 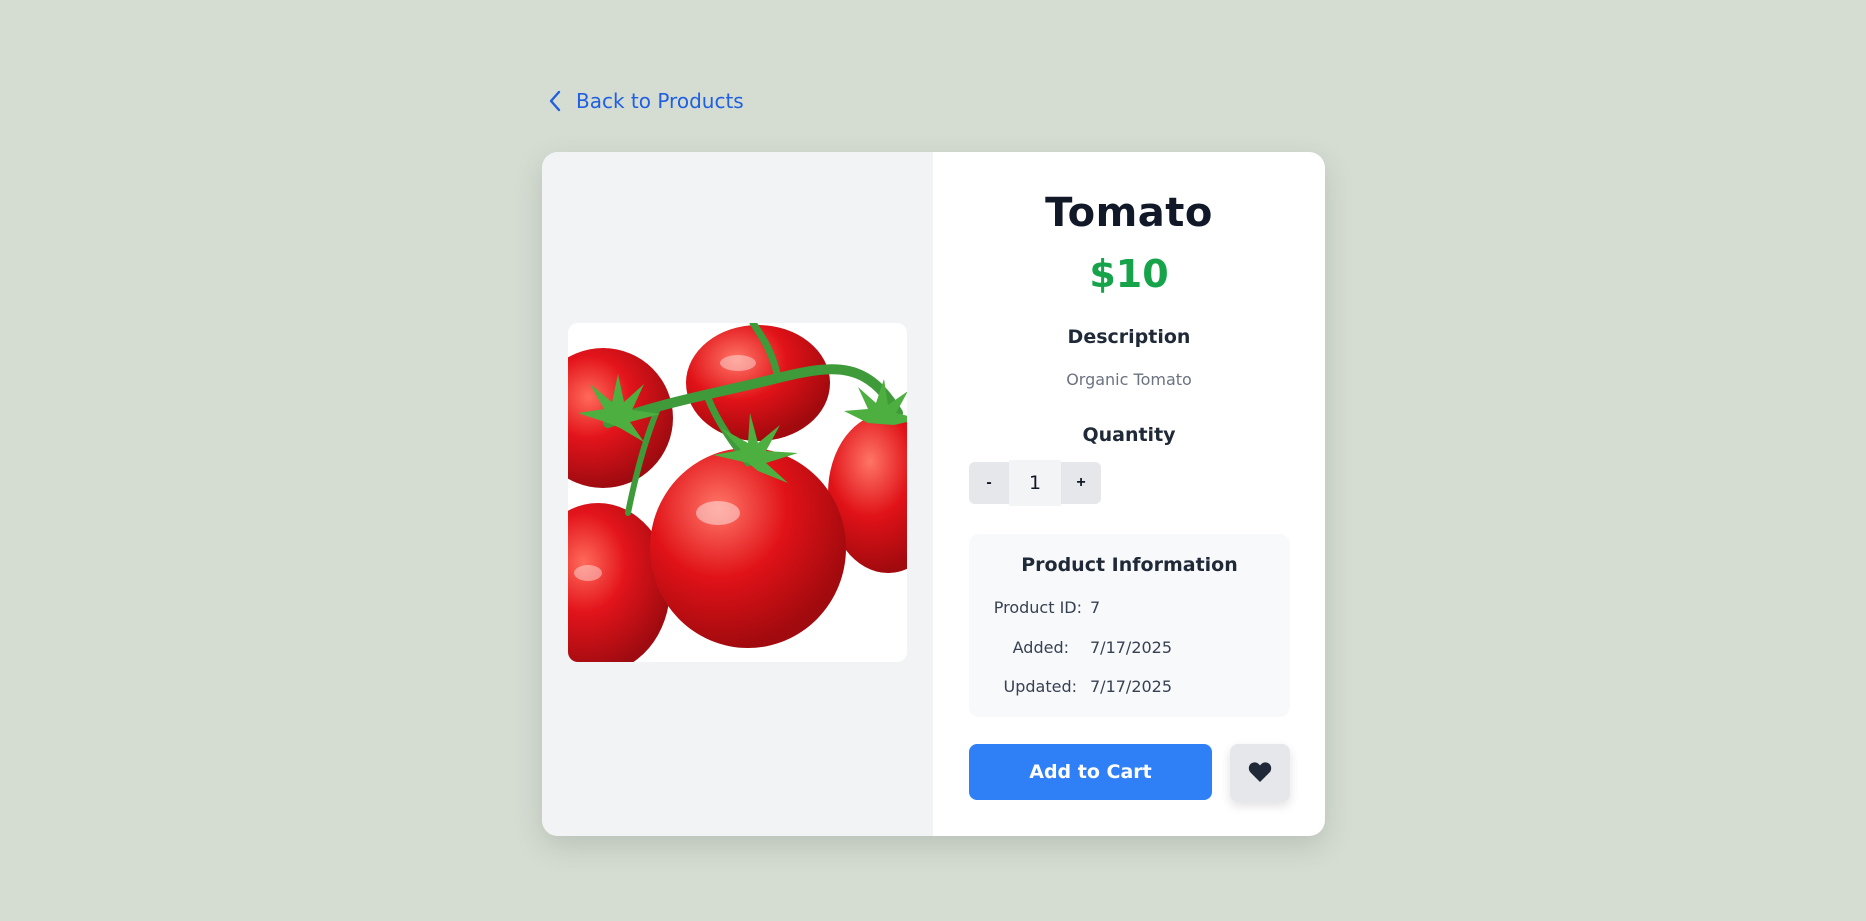 I want to click on back-link-label: Back to Products, so click(x=660, y=101).